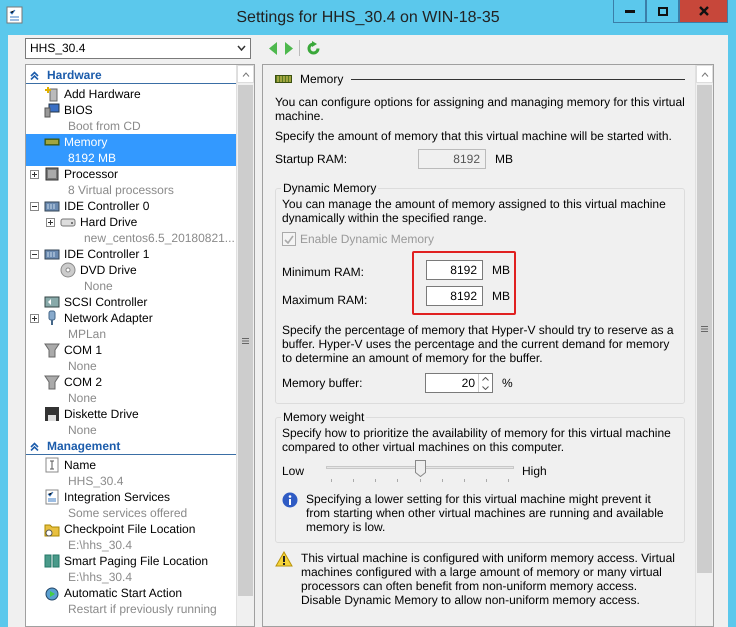 The width and height of the screenshot is (736, 627). I want to click on dynamic-memory-text: You can manage the amount of memory assigned to this virtual machine dynamically within the specified range., so click(474, 211).